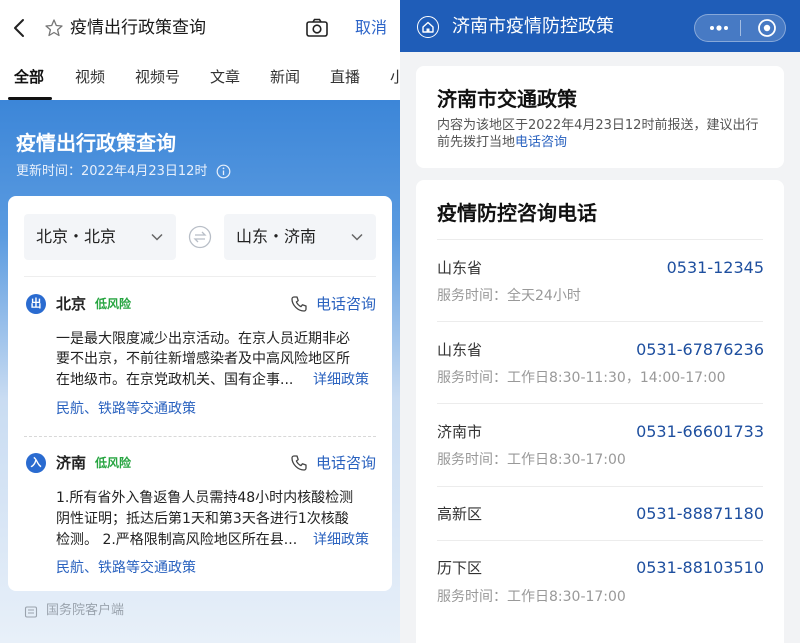 The height and width of the screenshot is (643, 800). What do you see at coordinates (54, 28) in the screenshot?
I see `star-icon` at bounding box center [54, 28].